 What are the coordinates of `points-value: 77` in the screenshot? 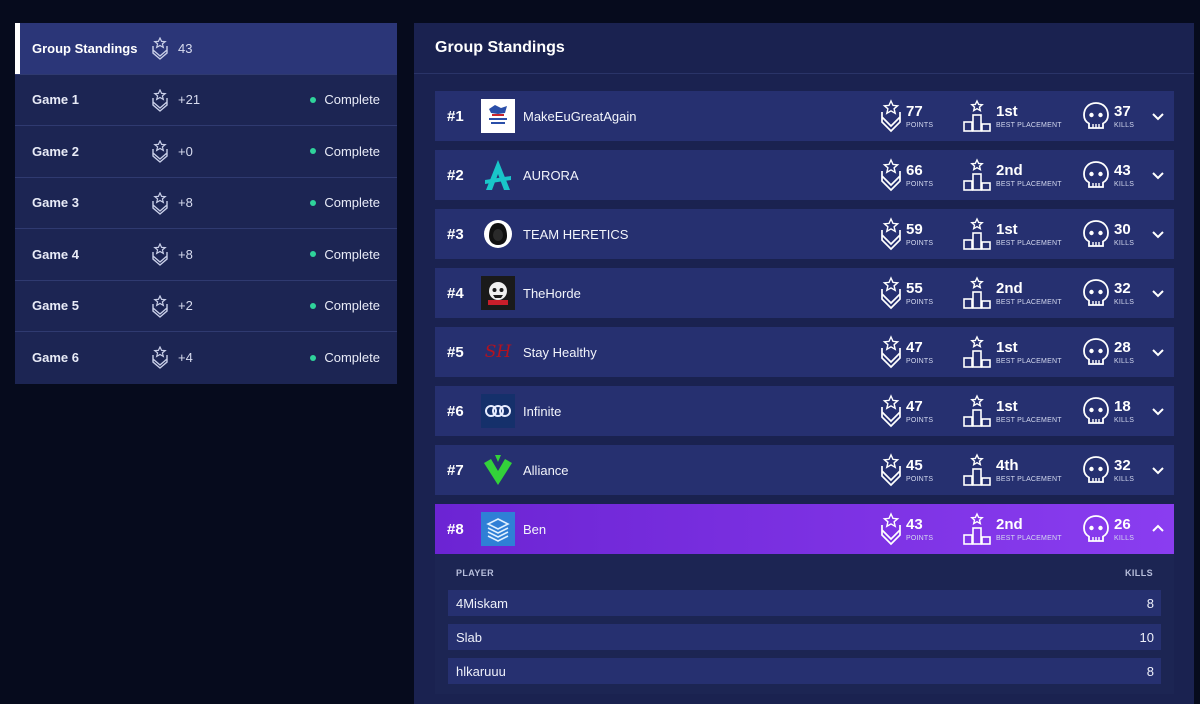 It's located at (914, 111).